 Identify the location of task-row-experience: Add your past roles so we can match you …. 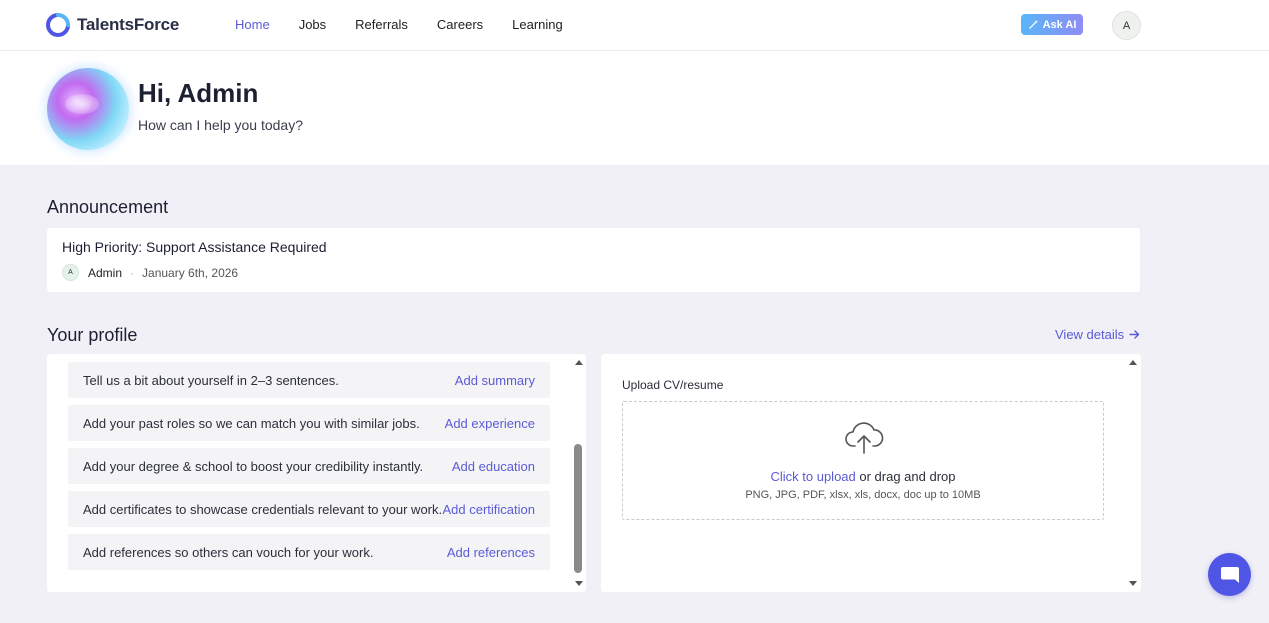
(309, 423).